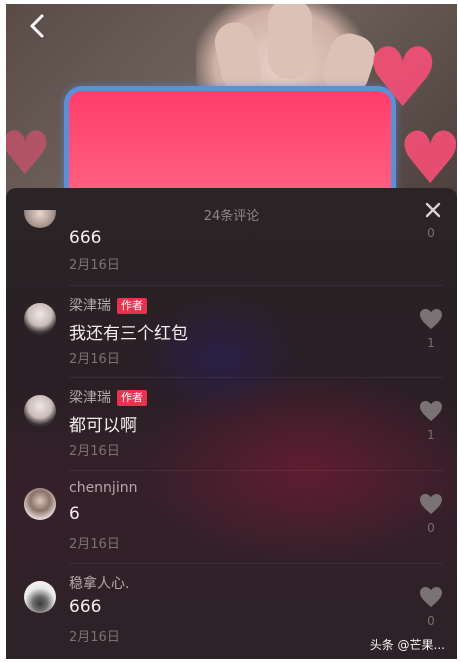 Image resolution: width=460 pixels, height=662 pixels. Describe the element at coordinates (128, 334) in the screenshot. I see `comment-text: 我还有三个红包` at that location.